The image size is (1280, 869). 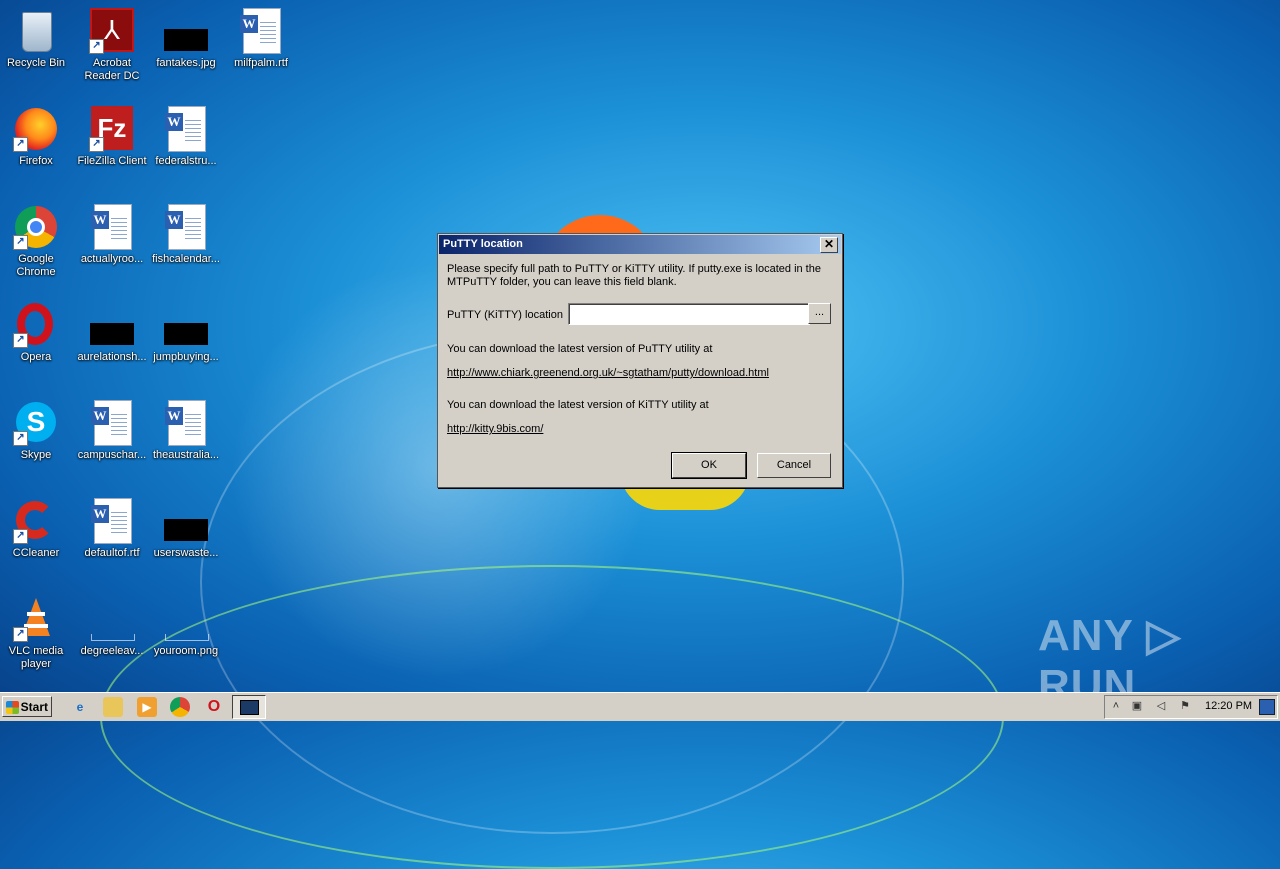 I want to click on chrome-taskbar-icon, so click(x=180, y=707).